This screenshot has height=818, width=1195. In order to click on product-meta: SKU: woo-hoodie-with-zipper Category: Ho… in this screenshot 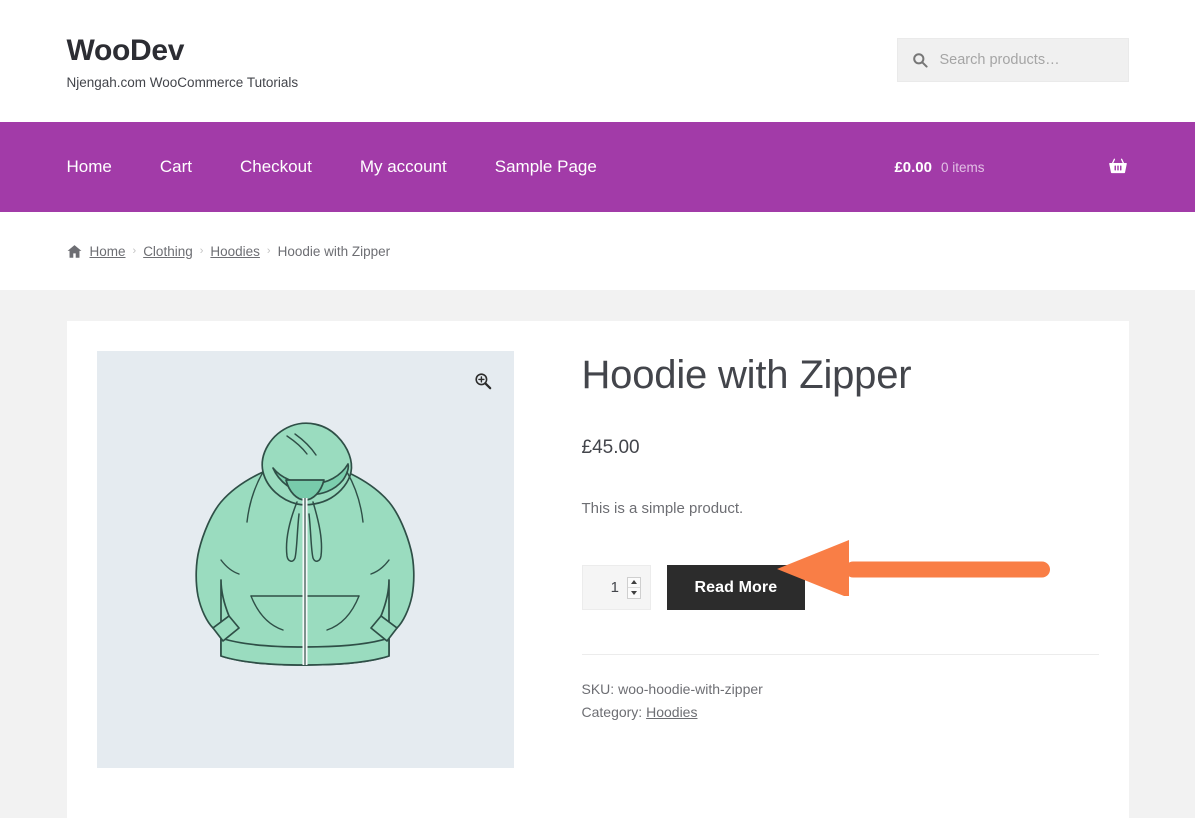, I will do `click(840, 701)`.